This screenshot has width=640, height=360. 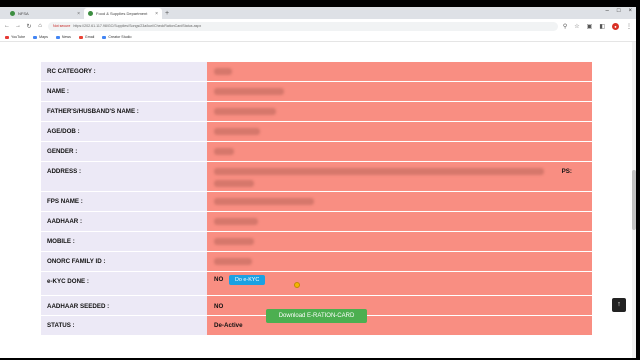 What do you see at coordinates (61, 26) in the screenshot?
I see `security-warning-label: Not secure` at bounding box center [61, 26].